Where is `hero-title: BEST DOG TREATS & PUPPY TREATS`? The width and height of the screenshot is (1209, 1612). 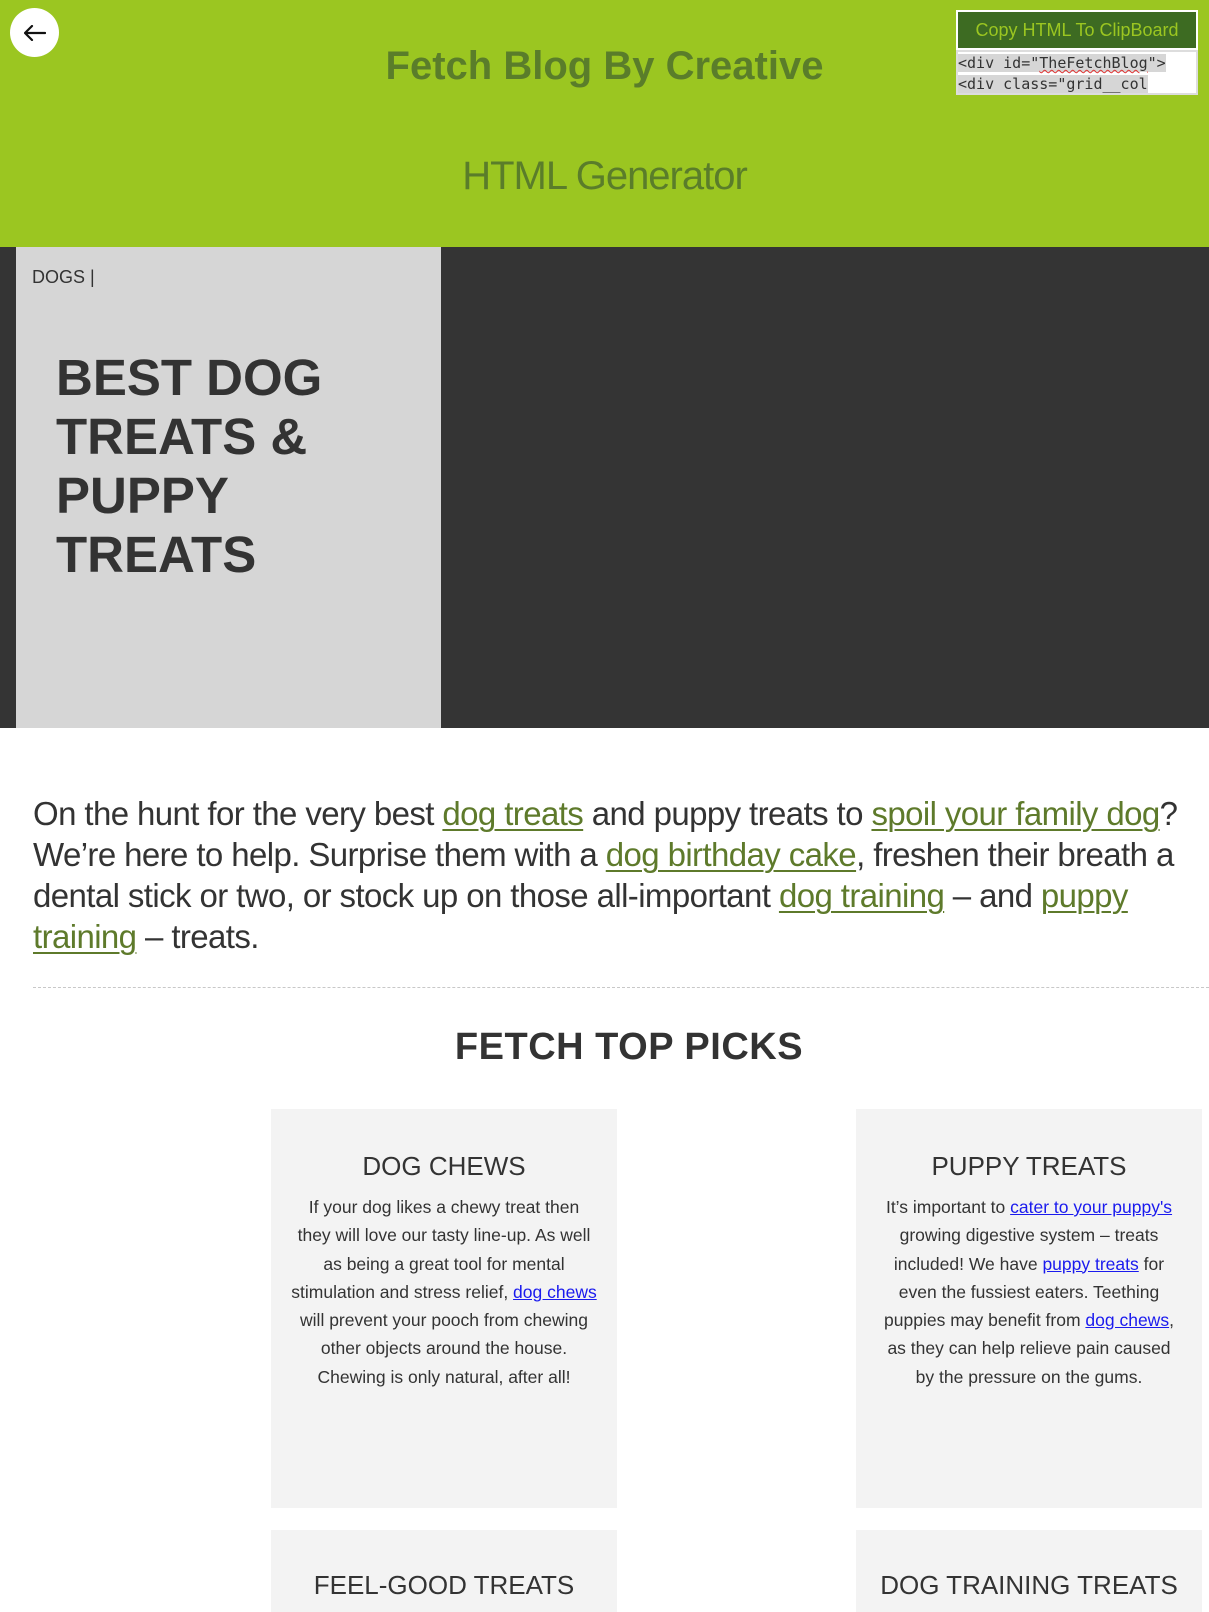
hero-title: BEST DOG TREATS & PUPPY TREATS is located at coordinates (189, 466).